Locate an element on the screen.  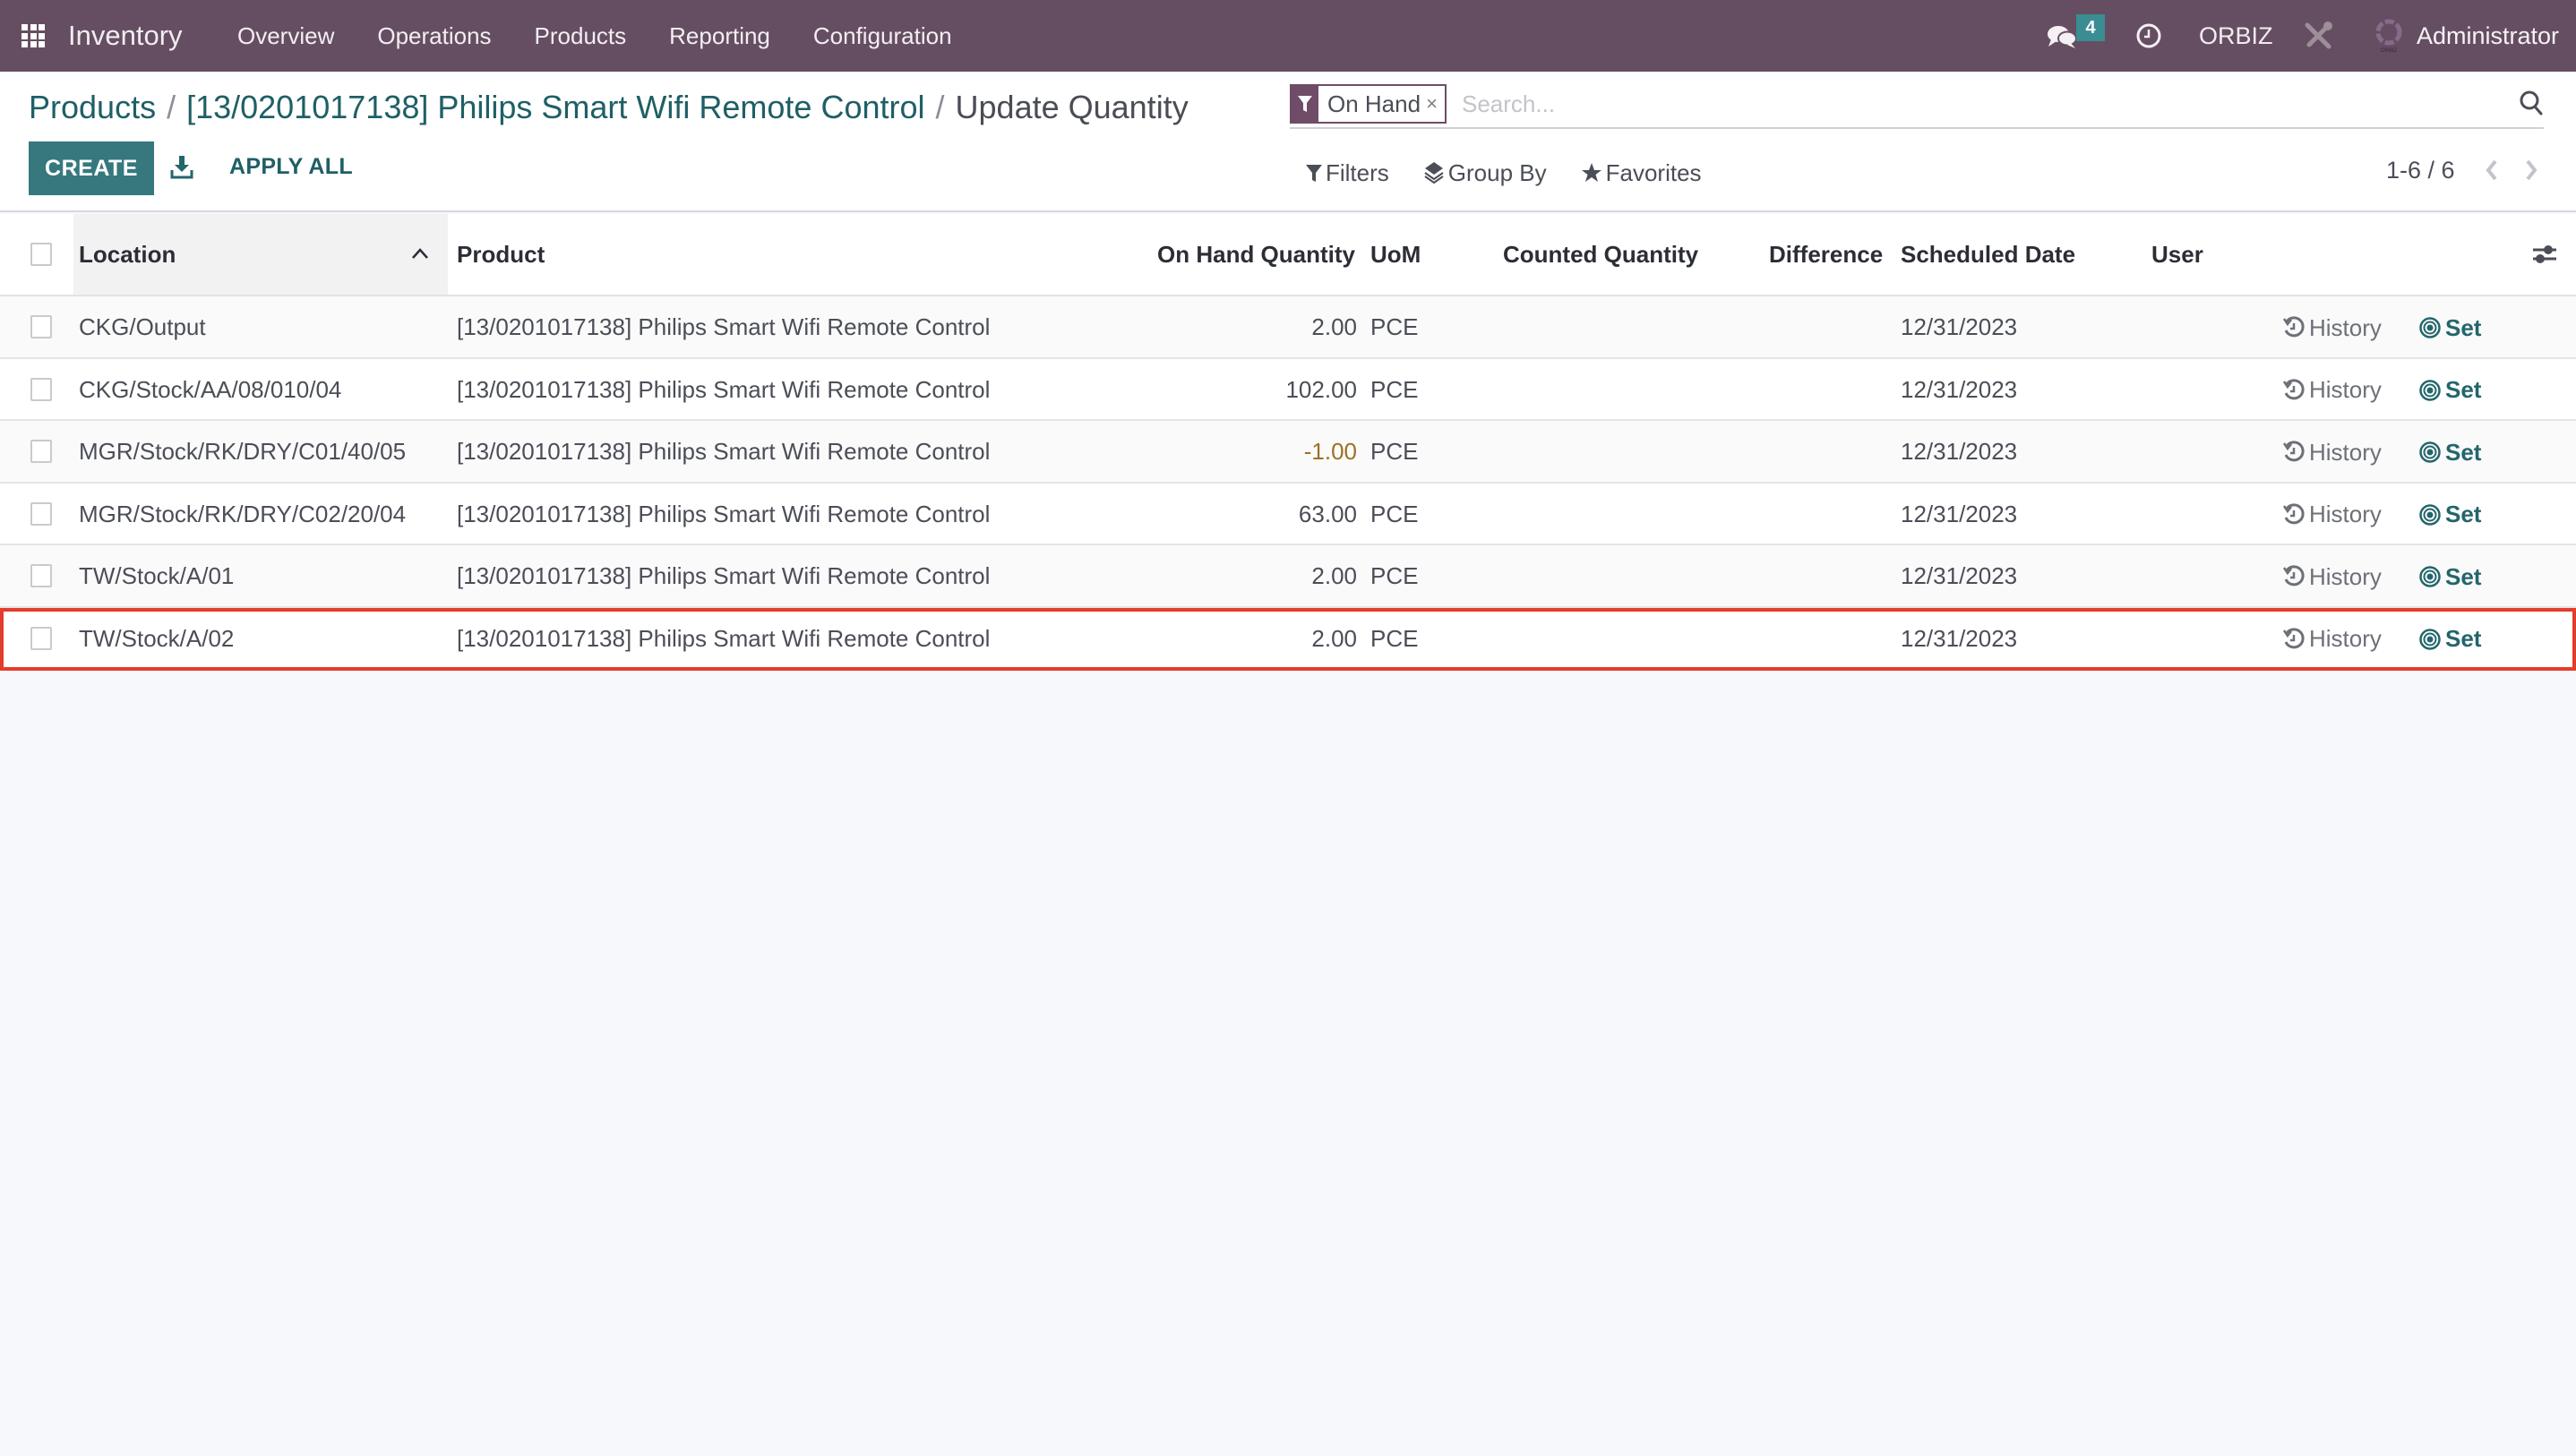
facet-remove-icon: × is located at coordinates (1435, 104).